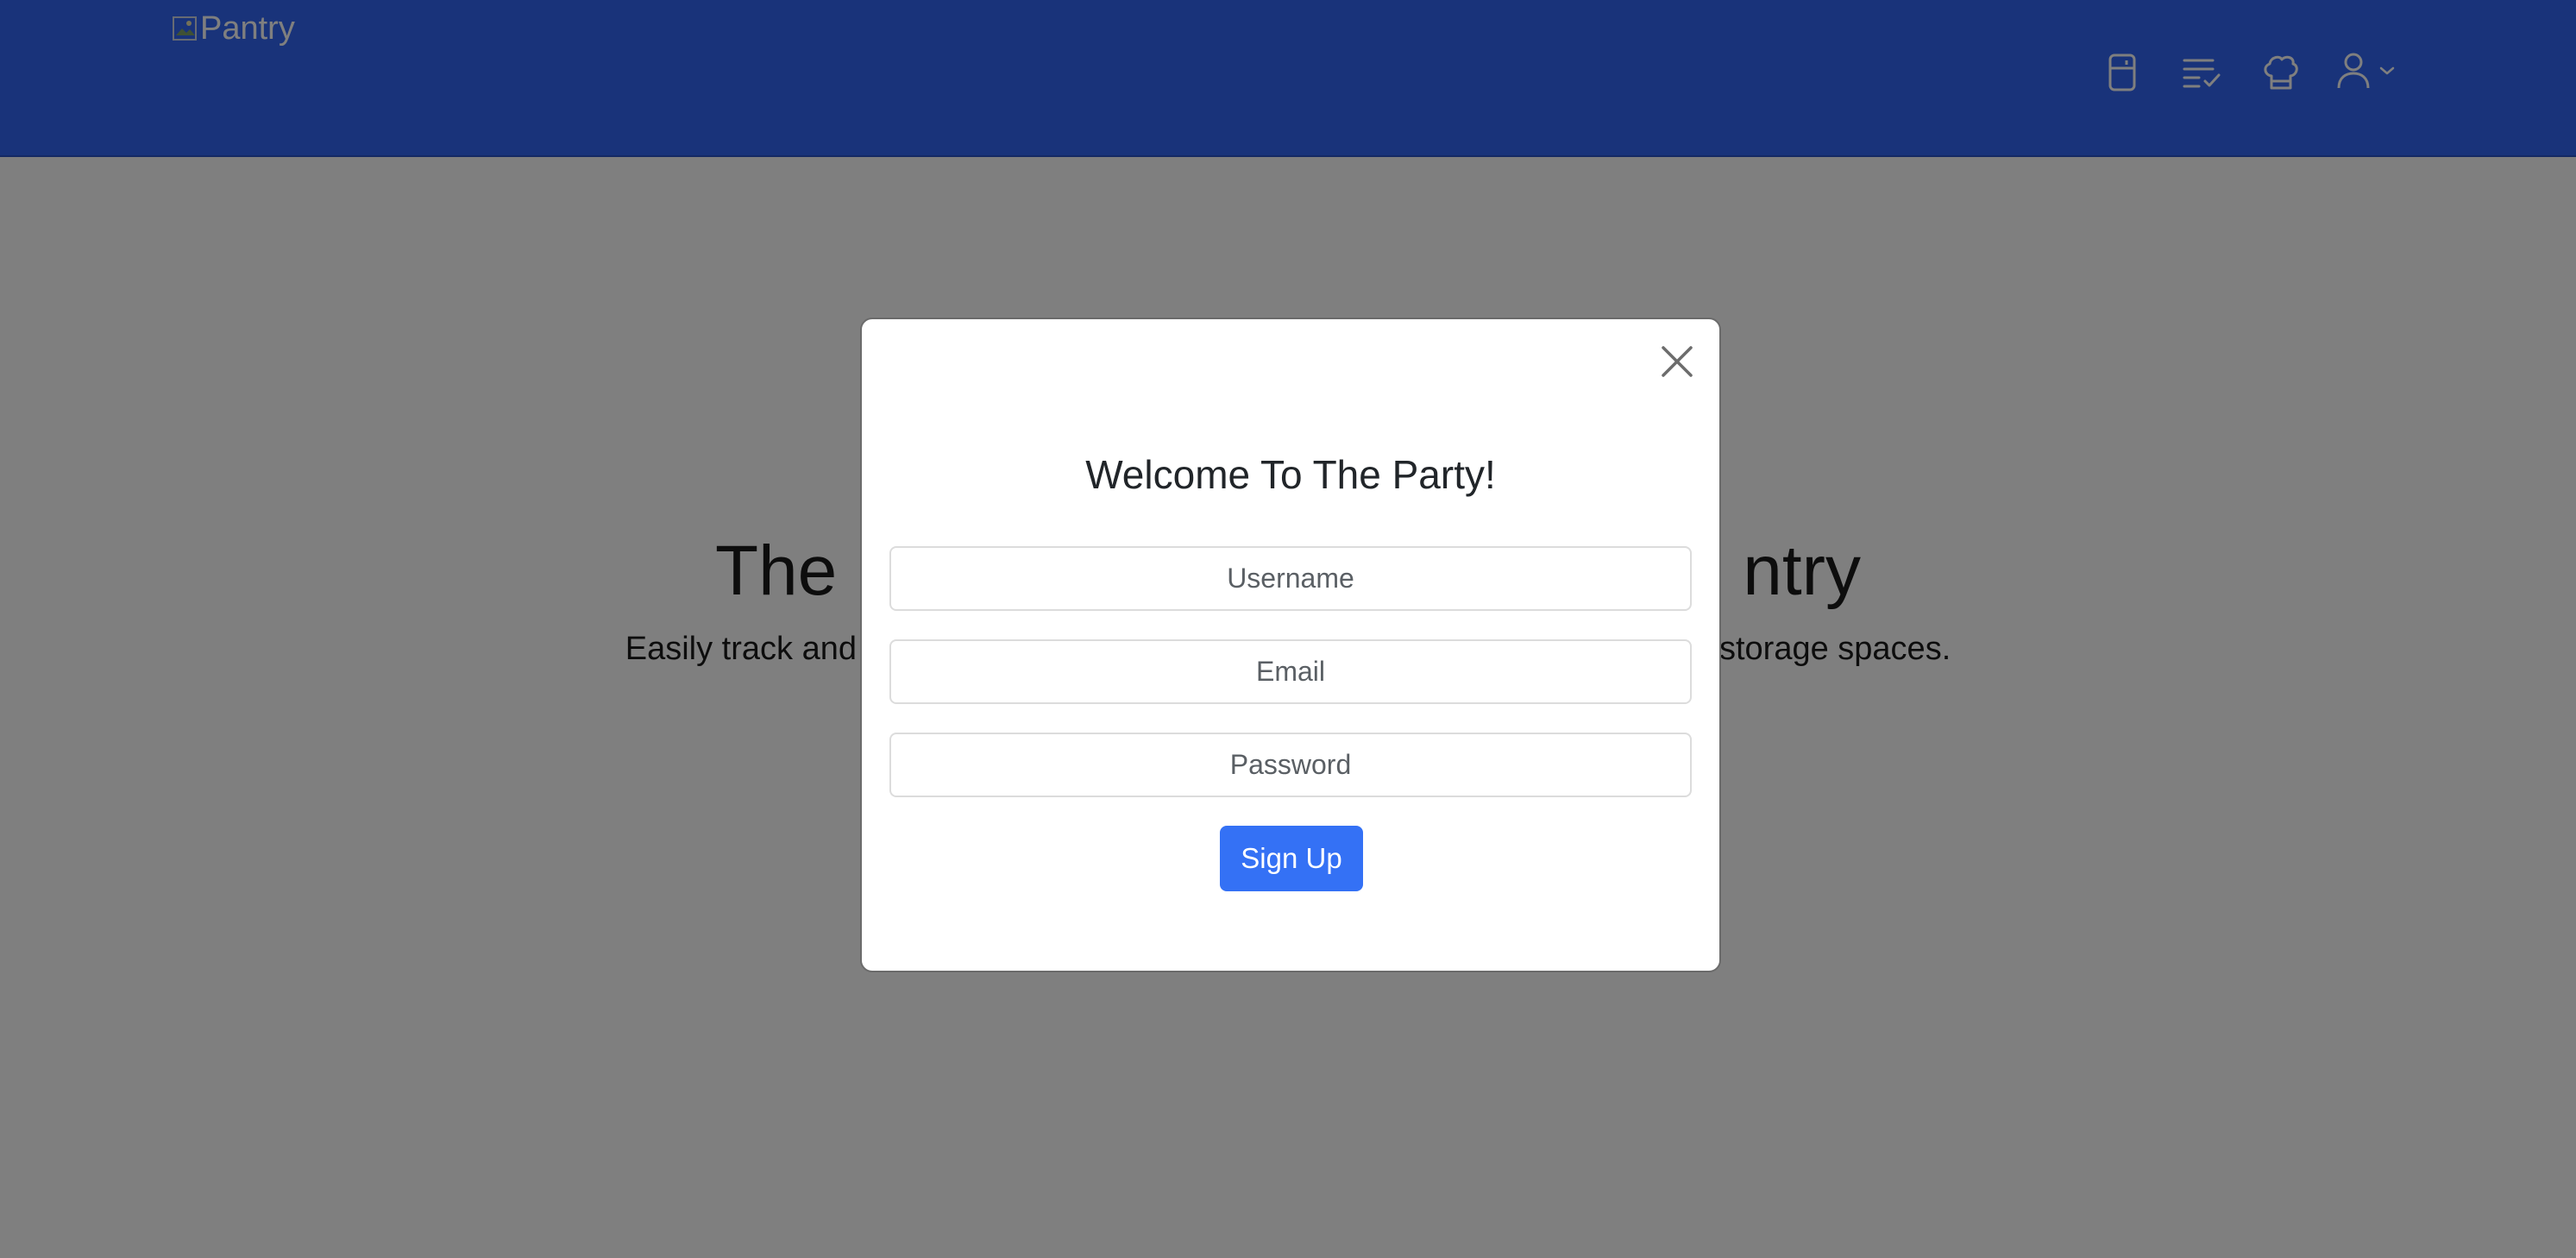 Image resolution: width=2576 pixels, height=1258 pixels. I want to click on signup-button: Sign Up, so click(1291, 858).